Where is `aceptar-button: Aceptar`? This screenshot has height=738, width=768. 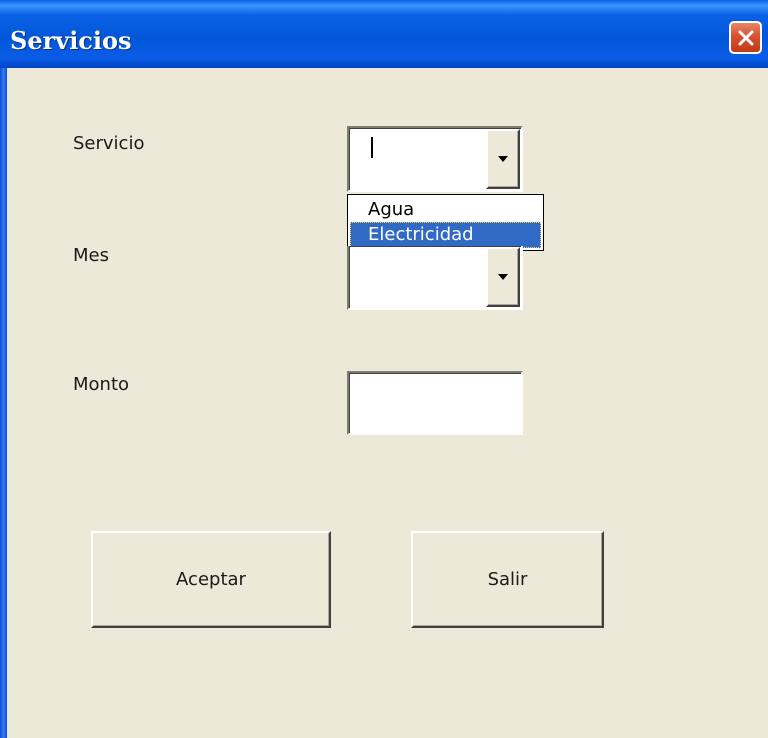
aceptar-button: Aceptar is located at coordinates (211, 579).